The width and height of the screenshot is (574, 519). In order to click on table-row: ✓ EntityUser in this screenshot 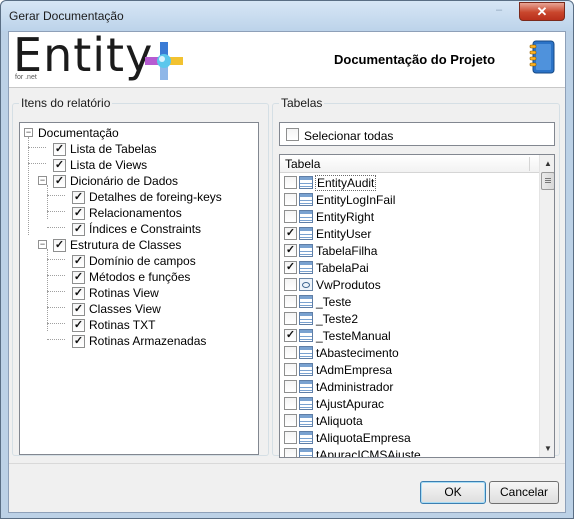, I will do `click(409, 233)`.